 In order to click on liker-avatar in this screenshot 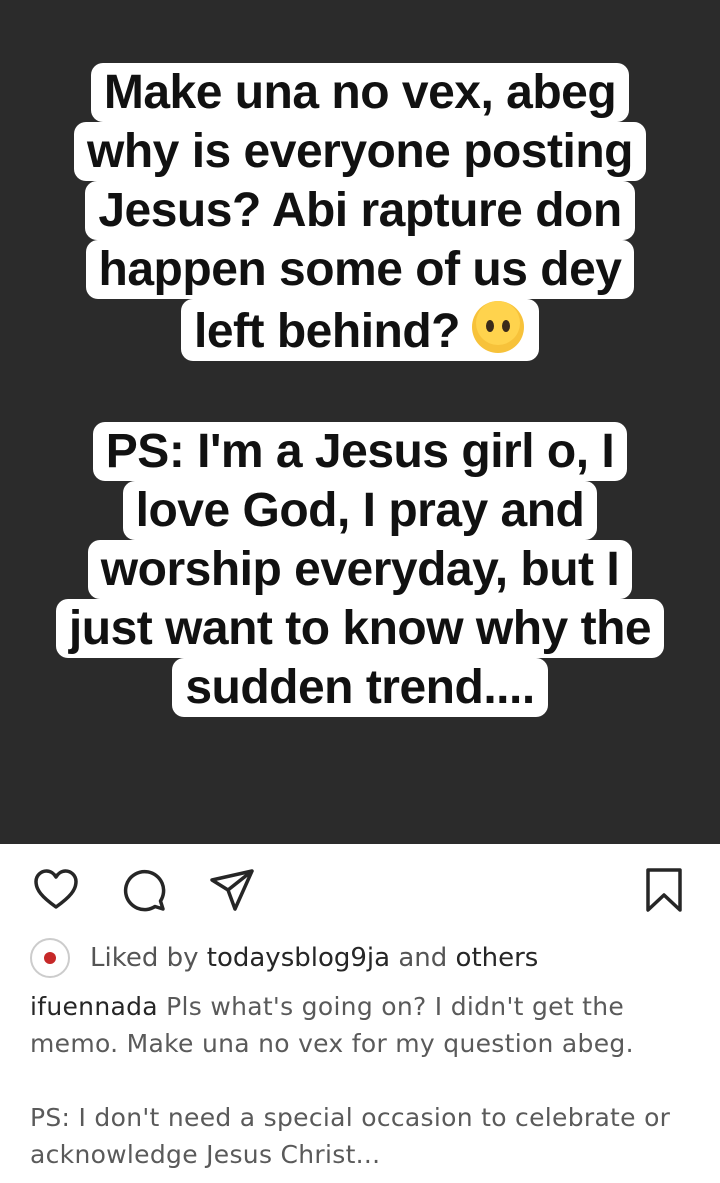, I will do `click(50, 958)`.